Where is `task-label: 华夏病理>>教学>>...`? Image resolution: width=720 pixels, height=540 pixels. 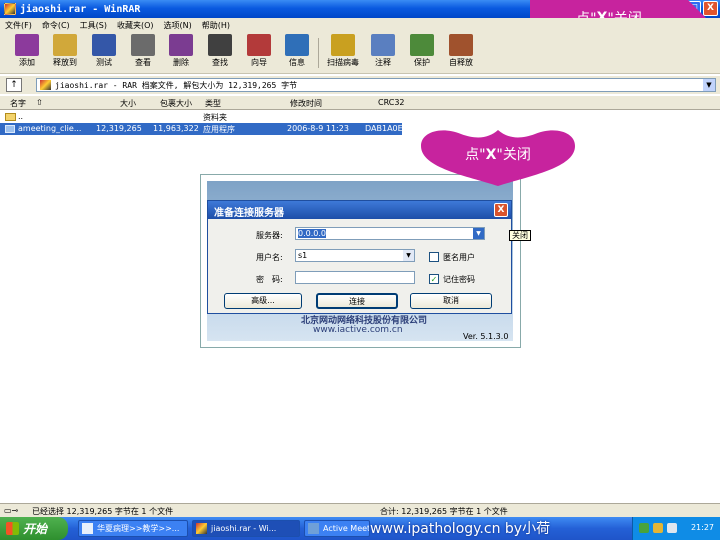
task-label: 华夏病理>>教学>>... is located at coordinates (138, 528).